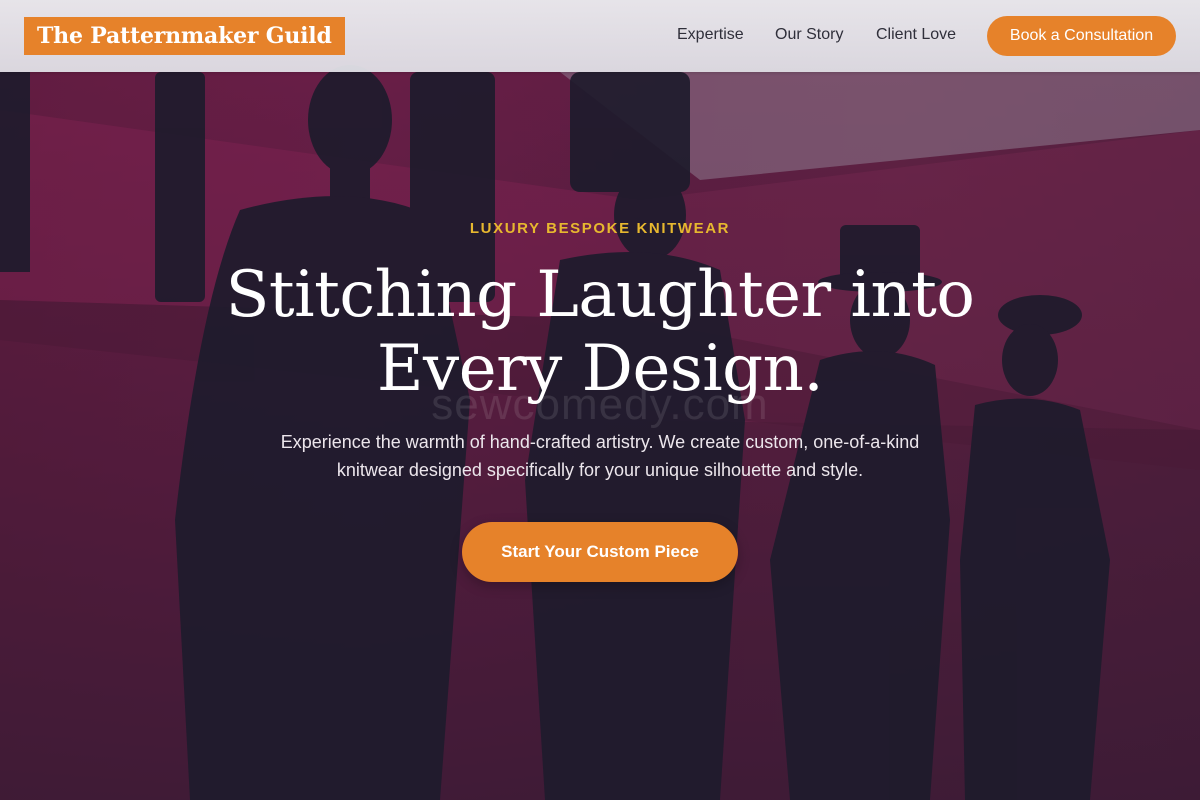 This screenshot has width=1200, height=800. Describe the element at coordinates (809, 35) in the screenshot. I see `nav-link-our-story: Our Story` at that location.